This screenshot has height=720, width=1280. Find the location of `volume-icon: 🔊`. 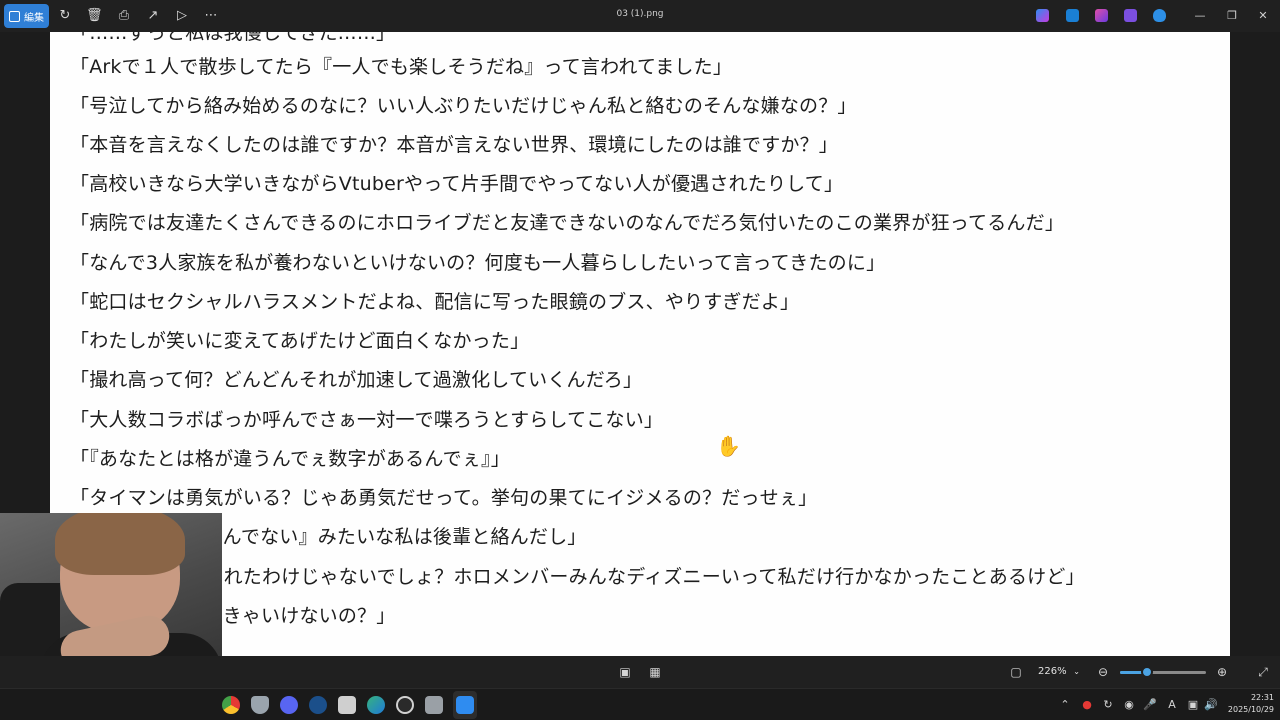

volume-icon: 🔊 is located at coordinates (1211, 705).